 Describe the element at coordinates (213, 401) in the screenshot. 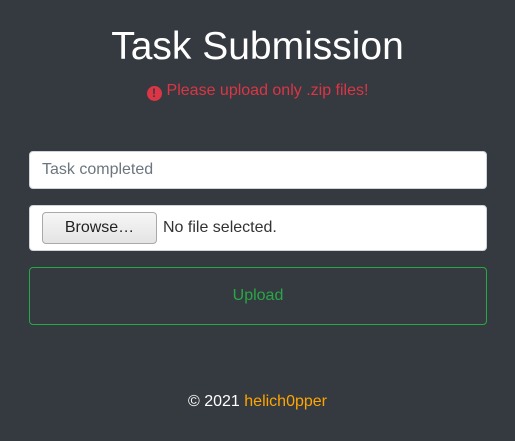

I see `copyright-text: © 2021` at that location.